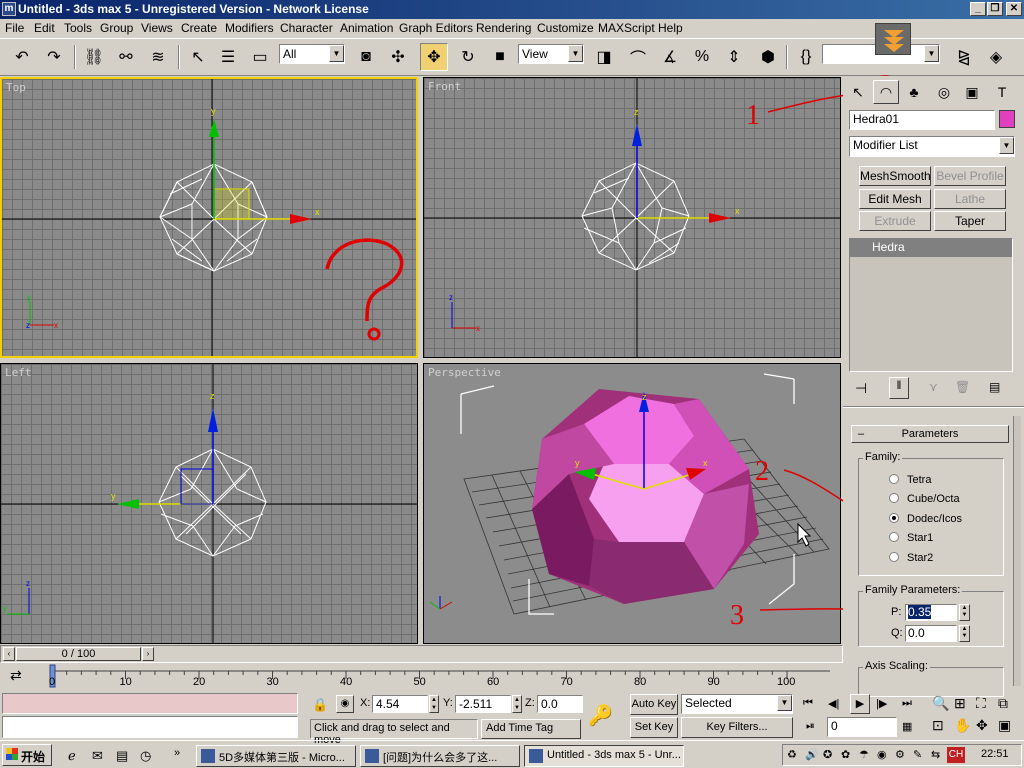 This screenshot has height=768, width=1024. What do you see at coordinates (434, 704) in the screenshot?
I see `x-spinner-arrows-icon: ▲ ▼` at bounding box center [434, 704].